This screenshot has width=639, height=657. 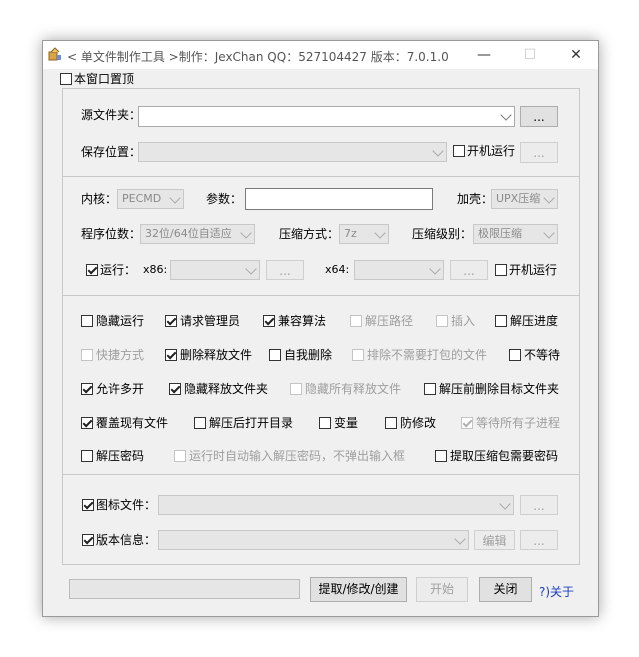 I want to click on topmost-checkbox, so click(x=66, y=79).